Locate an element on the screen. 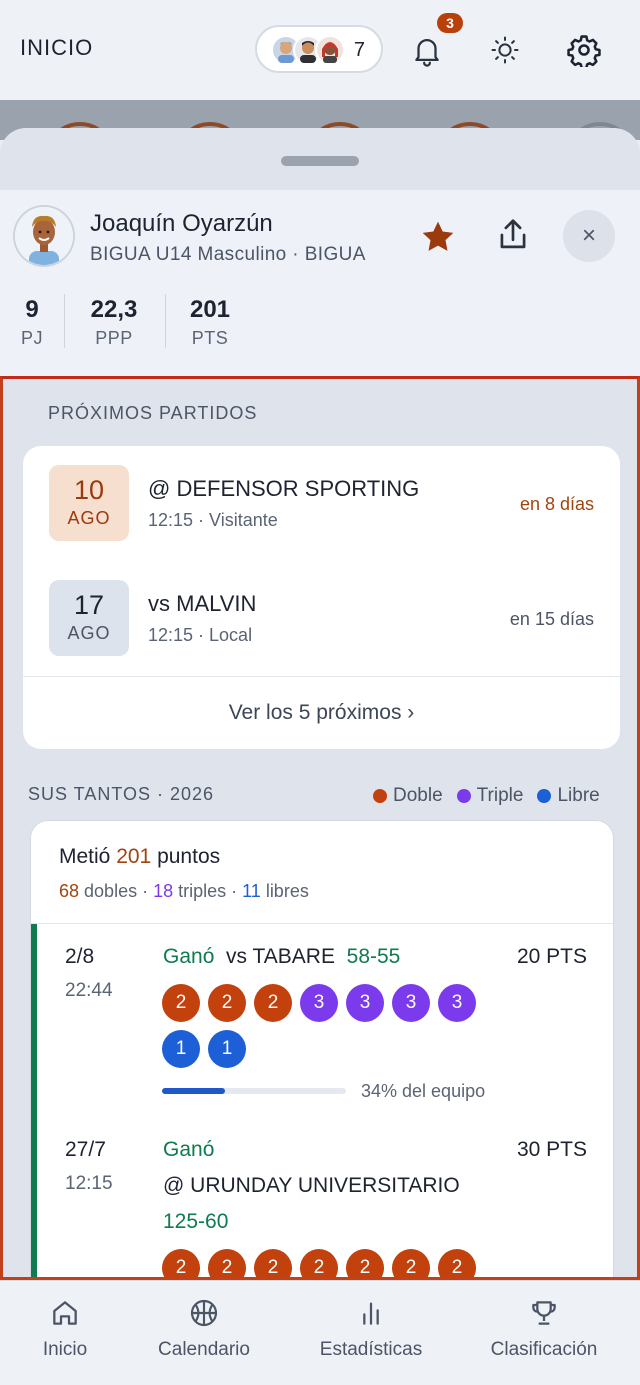  triples-count: 18 is located at coordinates (163, 891).